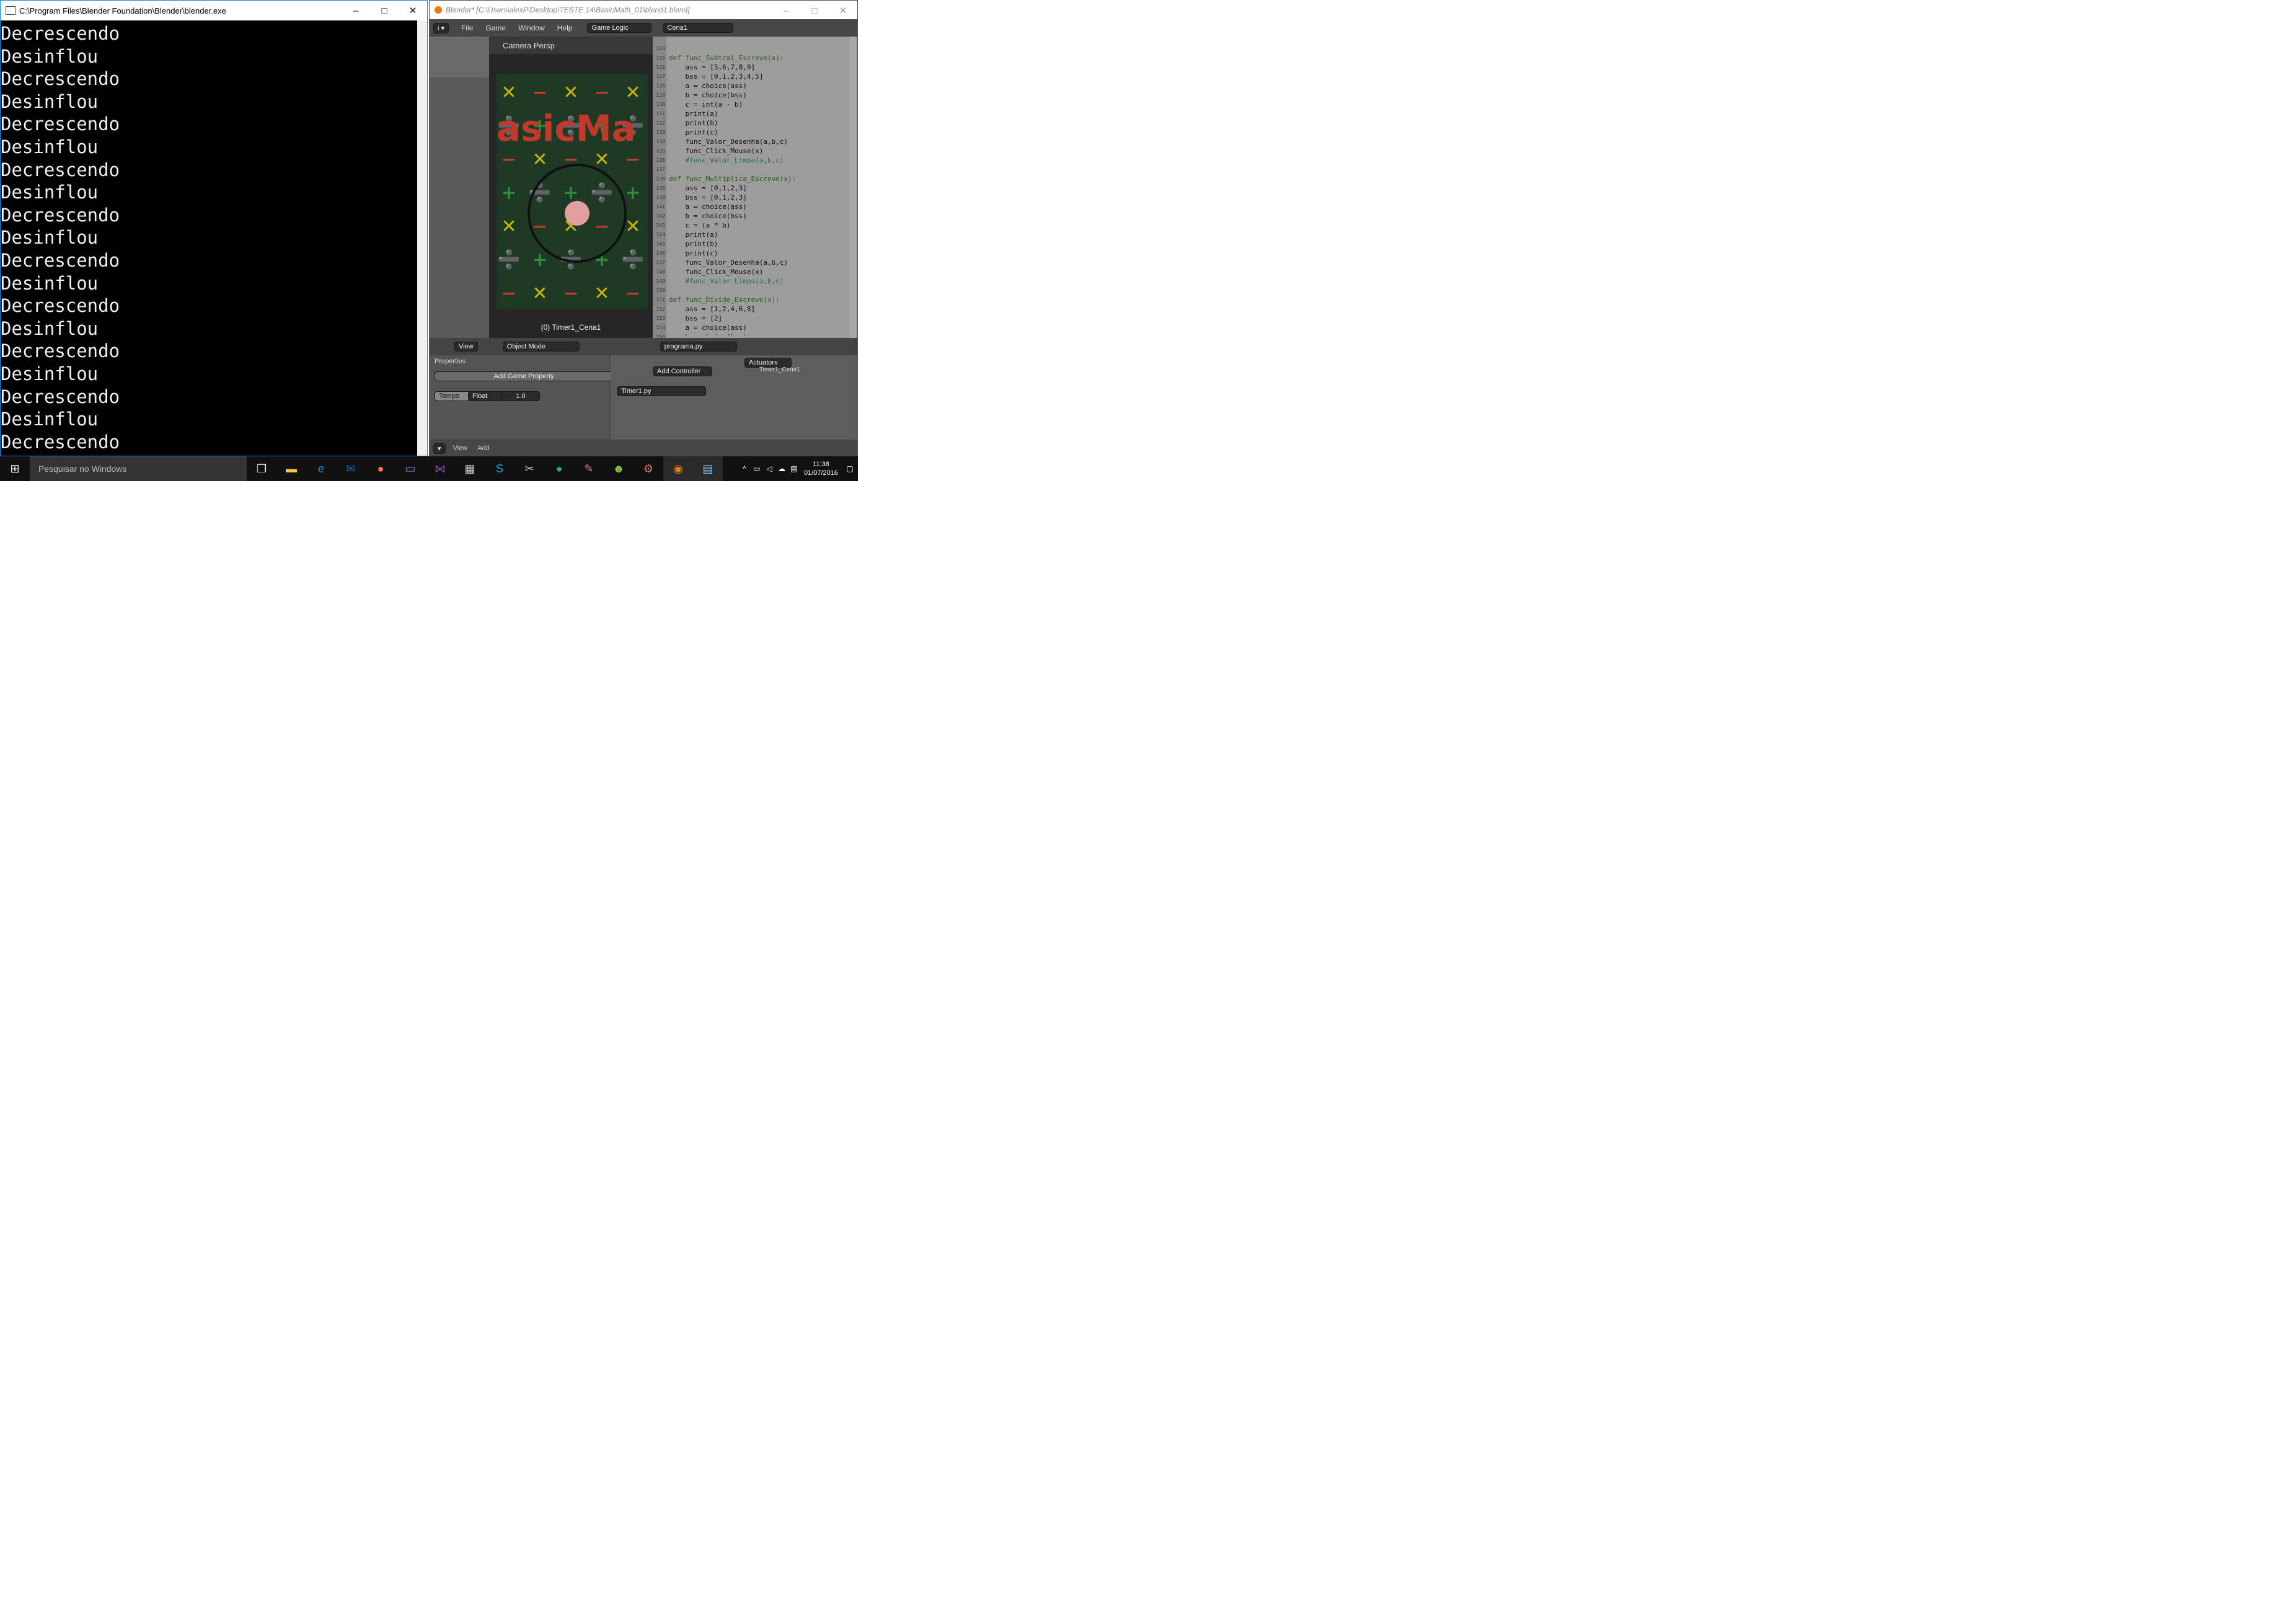  What do you see at coordinates (321, 468) in the screenshot?
I see `edge-browser-icon: e` at bounding box center [321, 468].